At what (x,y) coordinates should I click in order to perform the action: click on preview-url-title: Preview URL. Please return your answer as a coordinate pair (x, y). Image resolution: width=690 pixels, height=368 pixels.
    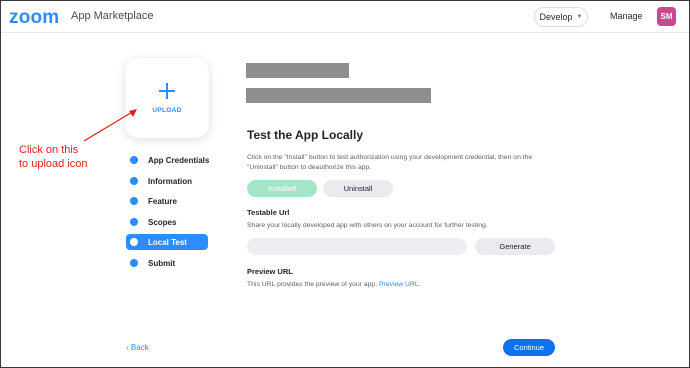
    Looking at the image, I should click on (270, 271).